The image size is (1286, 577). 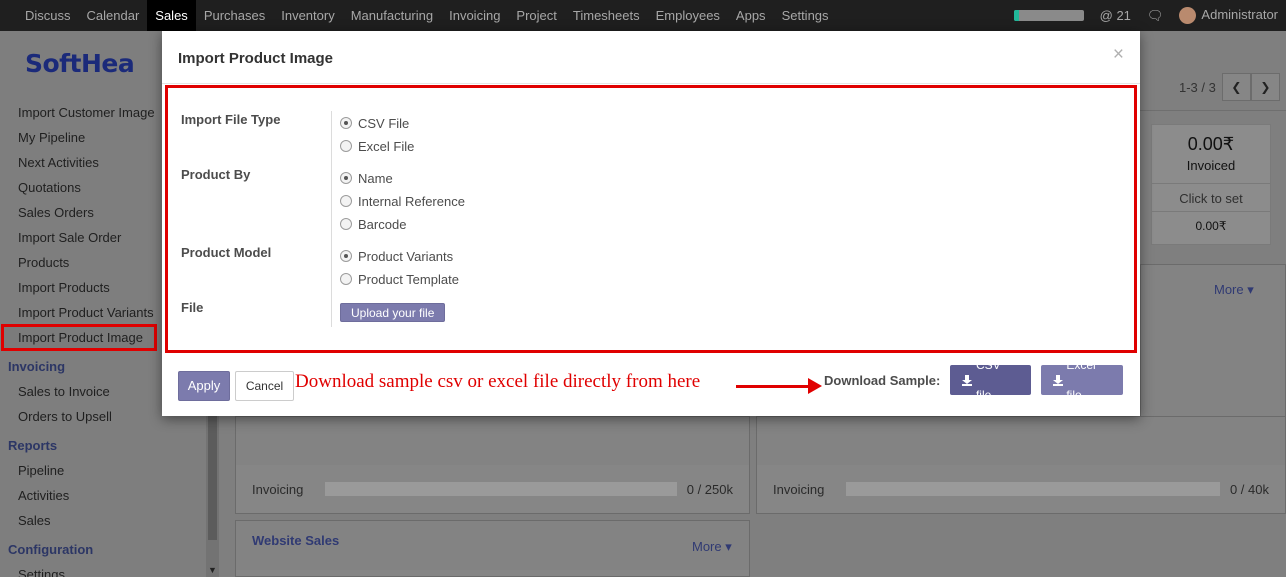 What do you see at coordinates (815, 386) in the screenshot?
I see `annotation-arrow-icon` at bounding box center [815, 386].